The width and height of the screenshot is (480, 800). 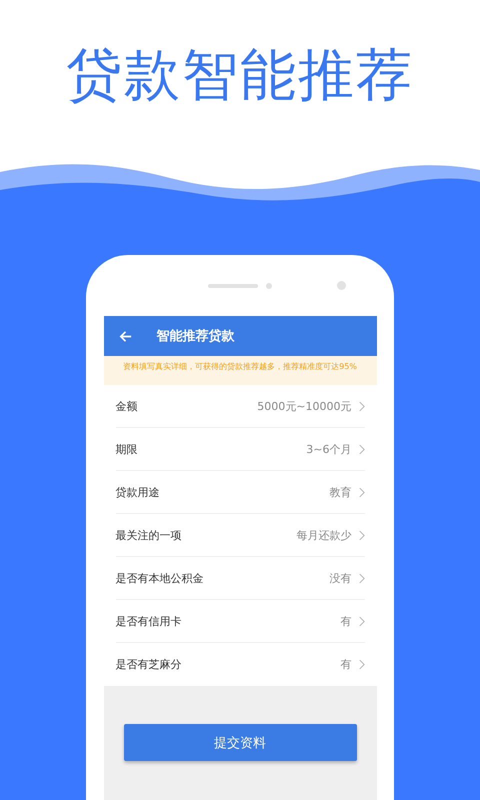 I want to click on form-row: 是否有本地公积金 没有, so click(x=240, y=578).